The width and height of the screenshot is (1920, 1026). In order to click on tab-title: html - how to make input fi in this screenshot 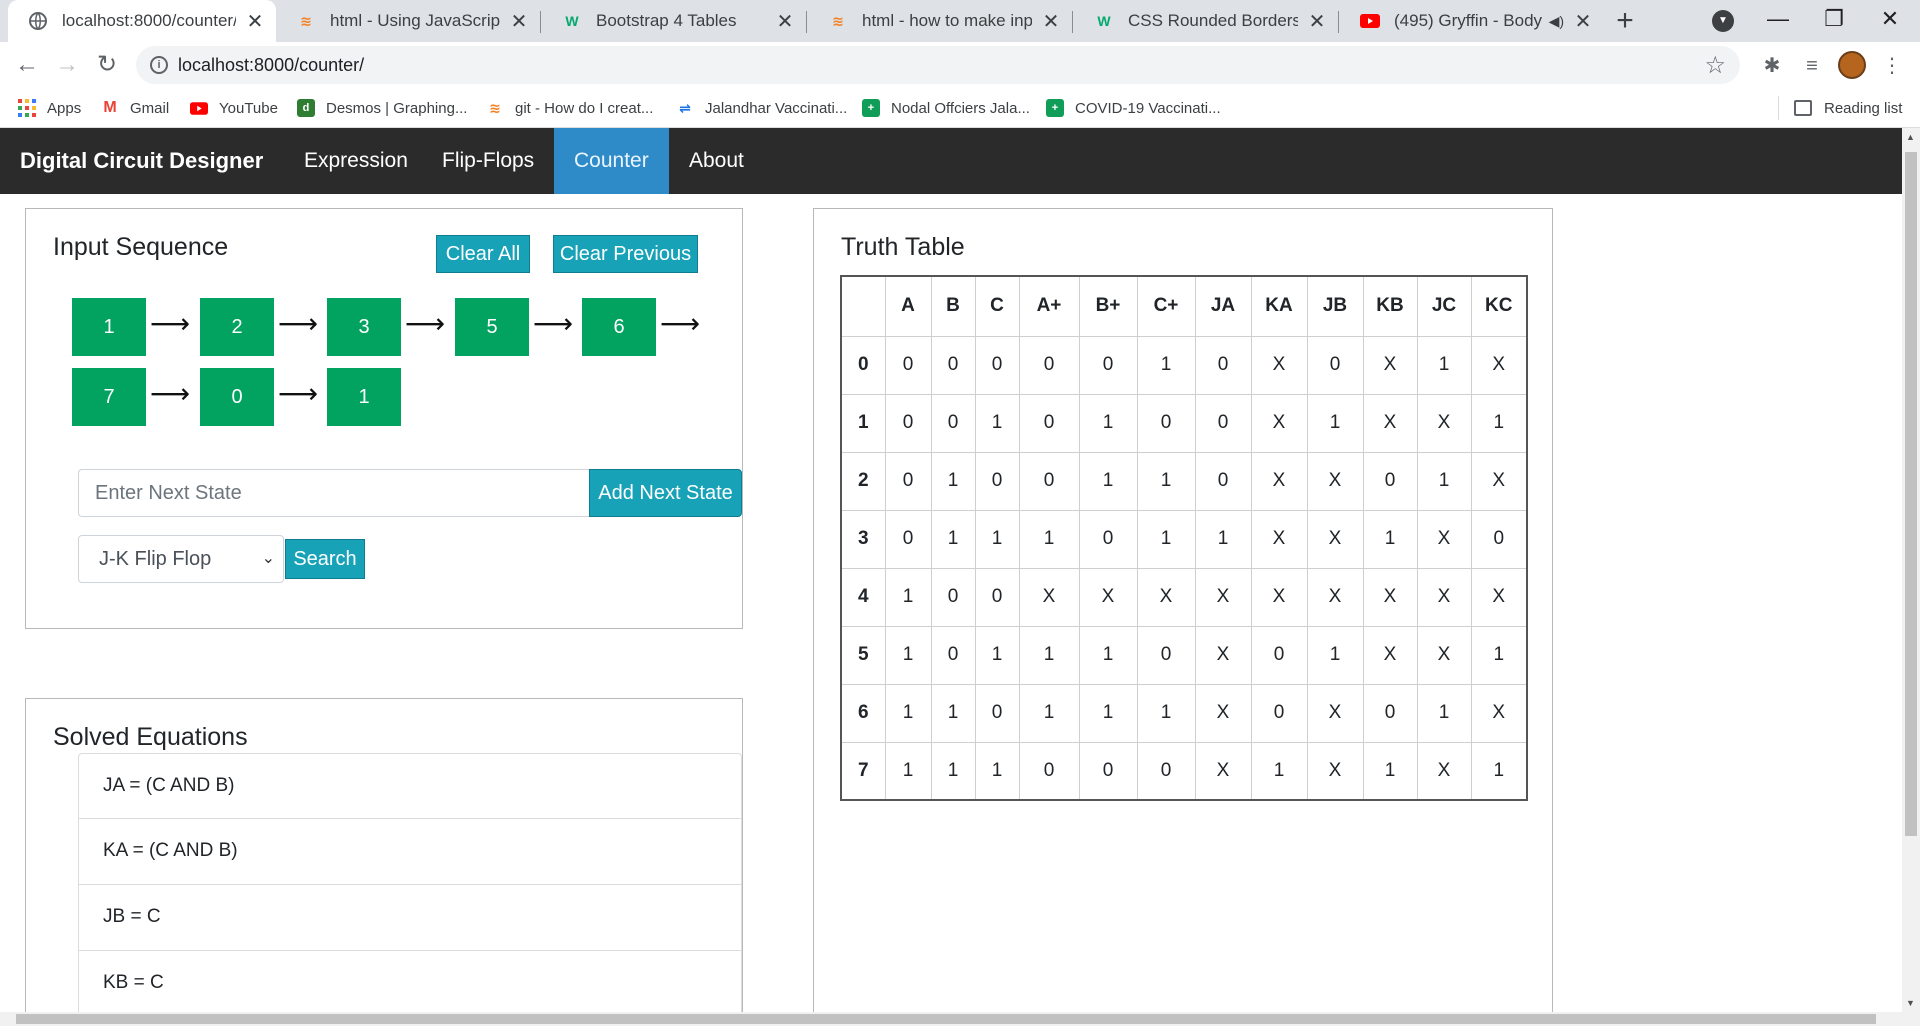, I will do `click(947, 20)`.